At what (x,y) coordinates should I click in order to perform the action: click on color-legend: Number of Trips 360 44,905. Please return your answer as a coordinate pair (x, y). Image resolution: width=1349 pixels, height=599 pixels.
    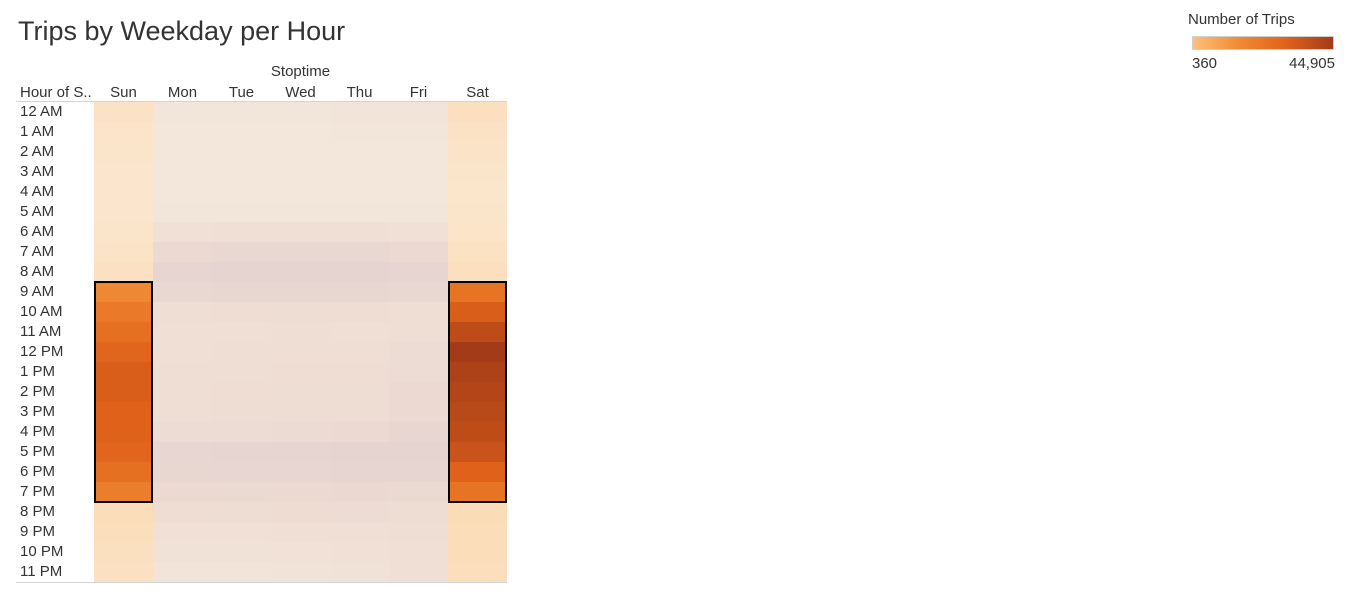
    Looking at the image, I should click on (1263, 43).